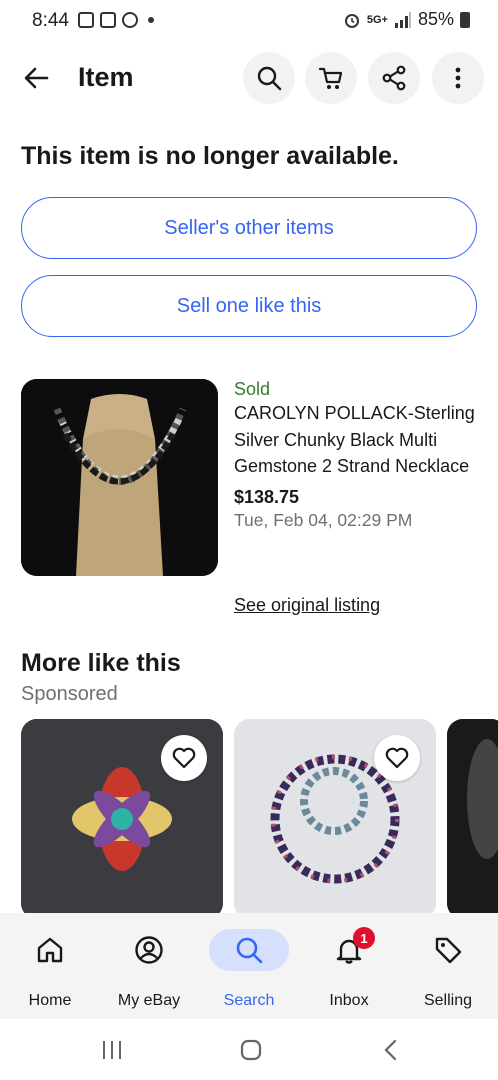  Describe the element at coordinates (364, 938) in the screenshot. I see `inbox-badge: 1` at that location.